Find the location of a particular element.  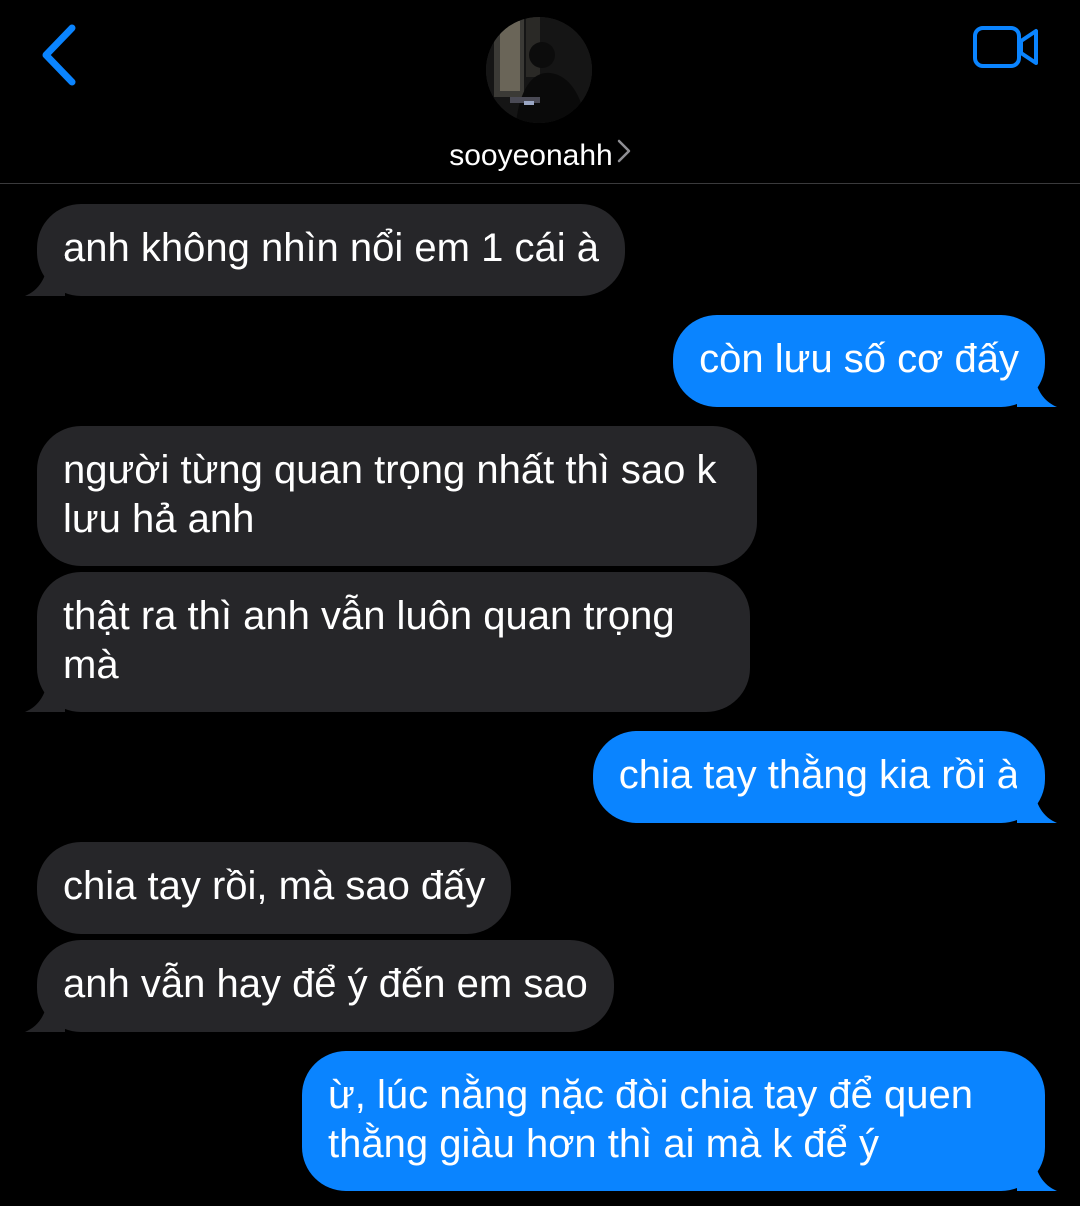

video-call-button is located at coordinates (1006, 47).